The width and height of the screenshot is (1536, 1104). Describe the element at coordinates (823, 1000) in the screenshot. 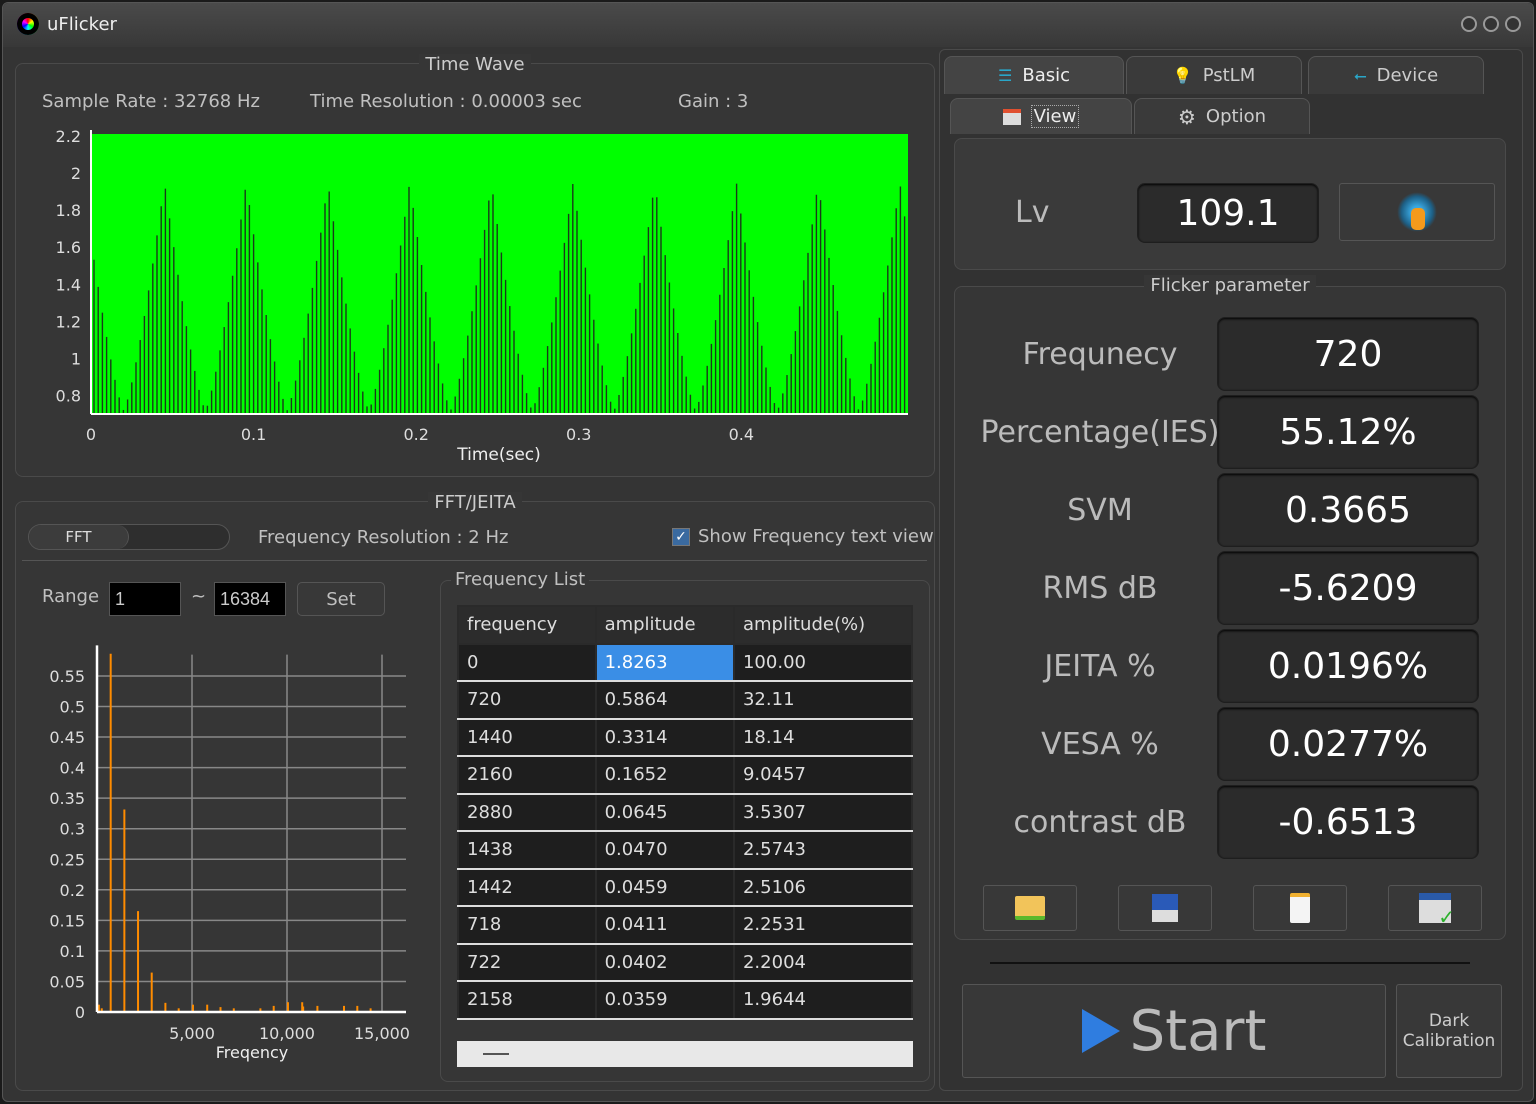

I see `table-cell: 1.9644` at that location.